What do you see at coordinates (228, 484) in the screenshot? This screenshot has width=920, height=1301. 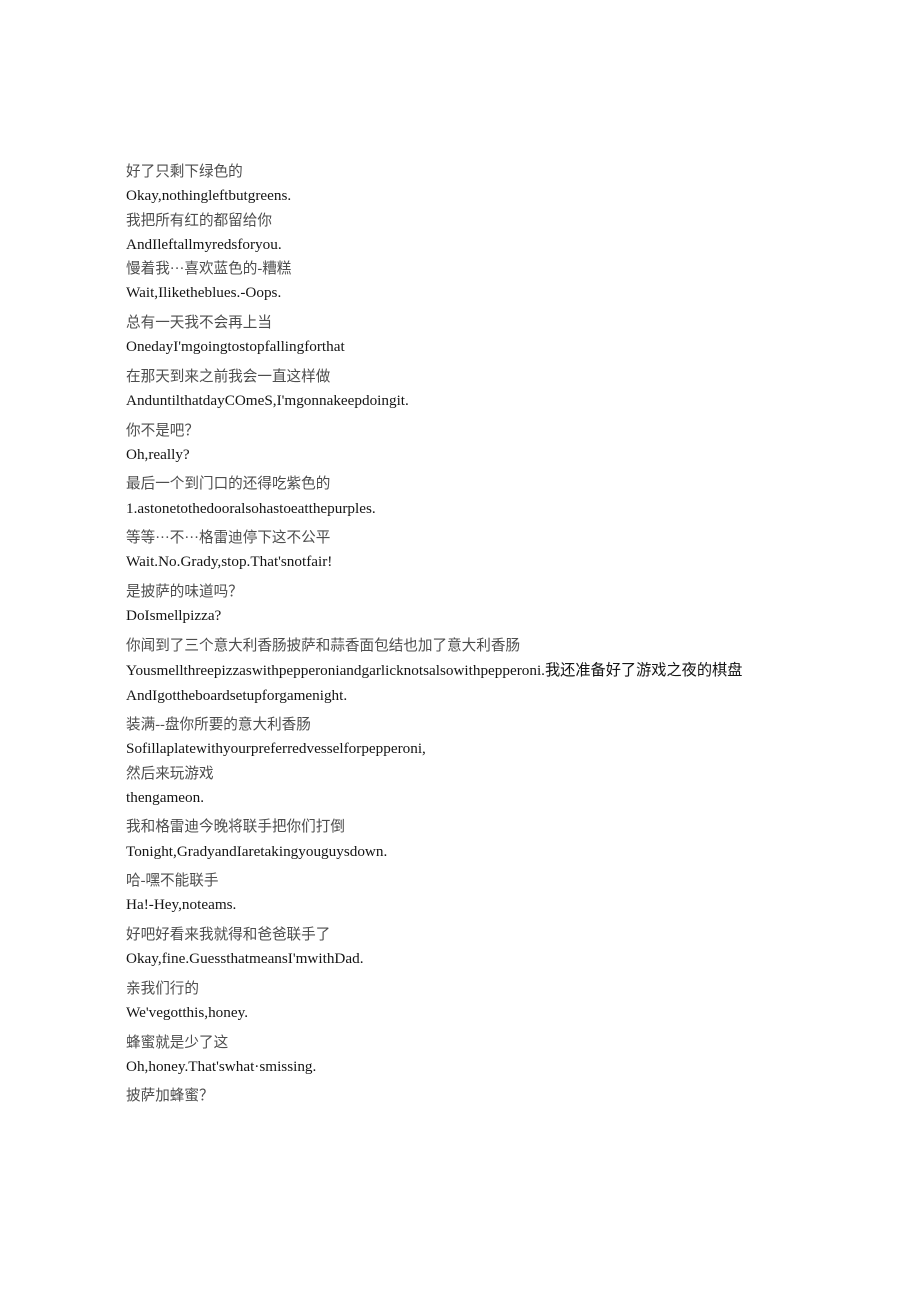 I see `subtitle-line-chinese: 最后一个到门口的还得吃紫色的` at bounding box center [228, 484].